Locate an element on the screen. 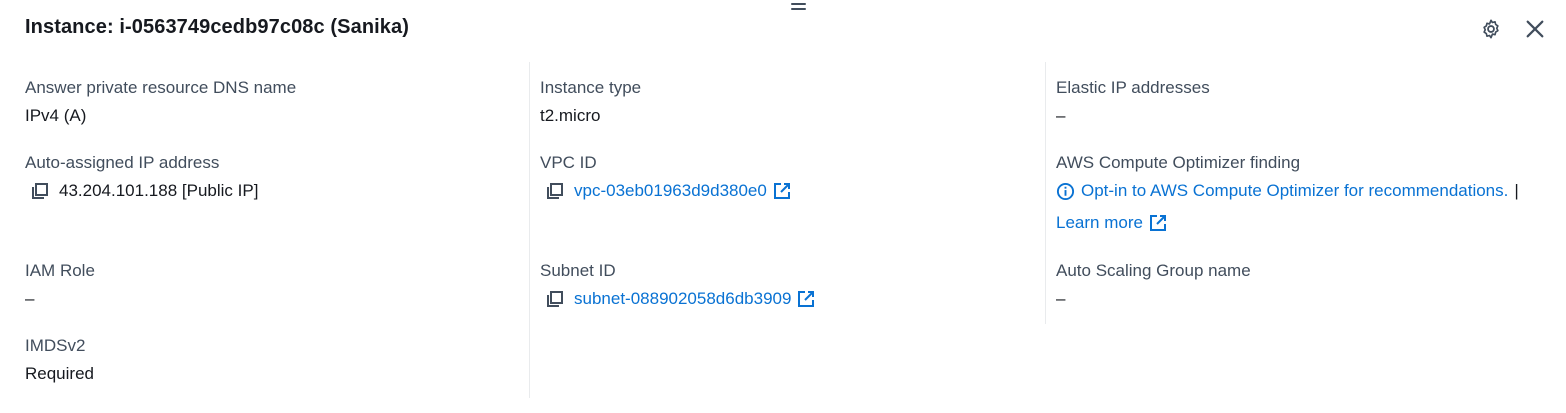 The width and height of the screenshot is (1566, 413). close-icon is located at coordinates (1535, 29).